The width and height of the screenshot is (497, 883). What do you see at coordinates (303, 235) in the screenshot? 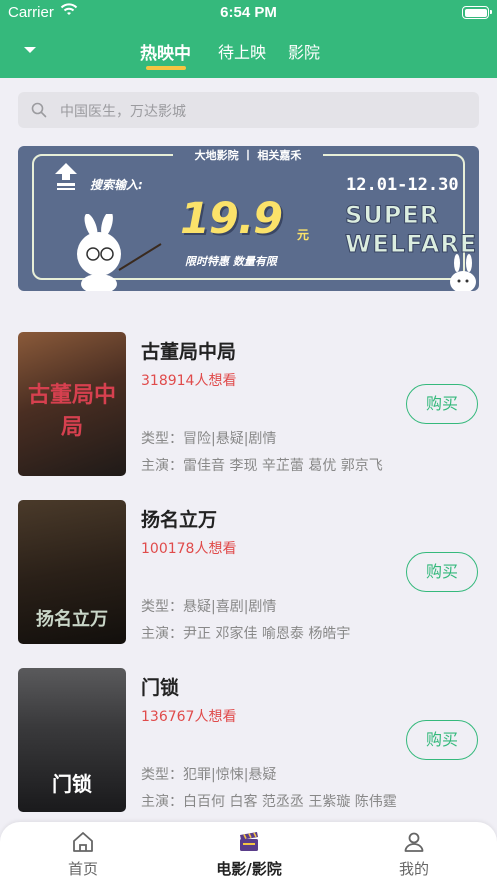
I see `banner-price-unit: 元` at bounding box center [303, 235].